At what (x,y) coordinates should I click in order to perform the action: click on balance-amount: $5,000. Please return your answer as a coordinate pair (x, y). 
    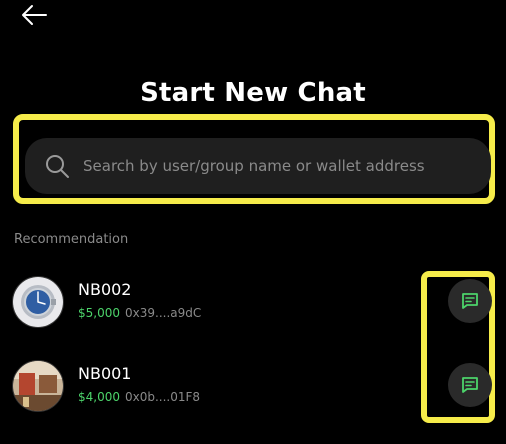
    Looking at the image, I should click on (99, 313).